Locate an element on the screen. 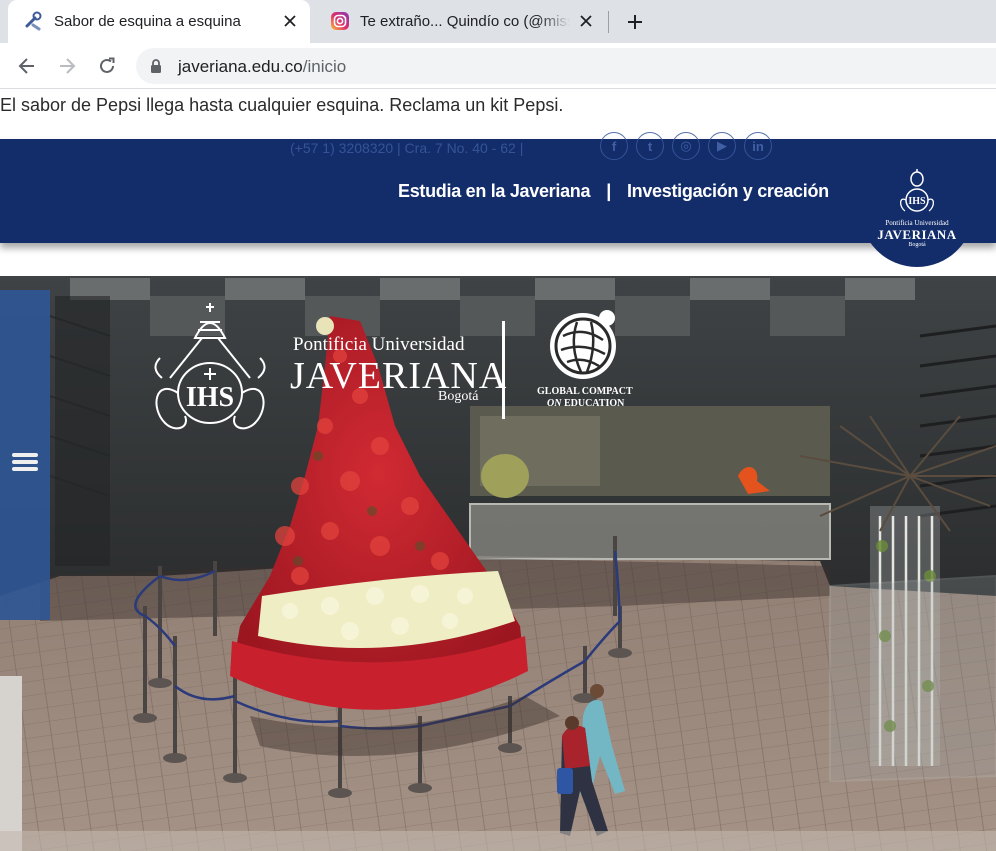 This screenshot has height=851, width=996. crest-icon: IHS is located at coordinates (917, 190).